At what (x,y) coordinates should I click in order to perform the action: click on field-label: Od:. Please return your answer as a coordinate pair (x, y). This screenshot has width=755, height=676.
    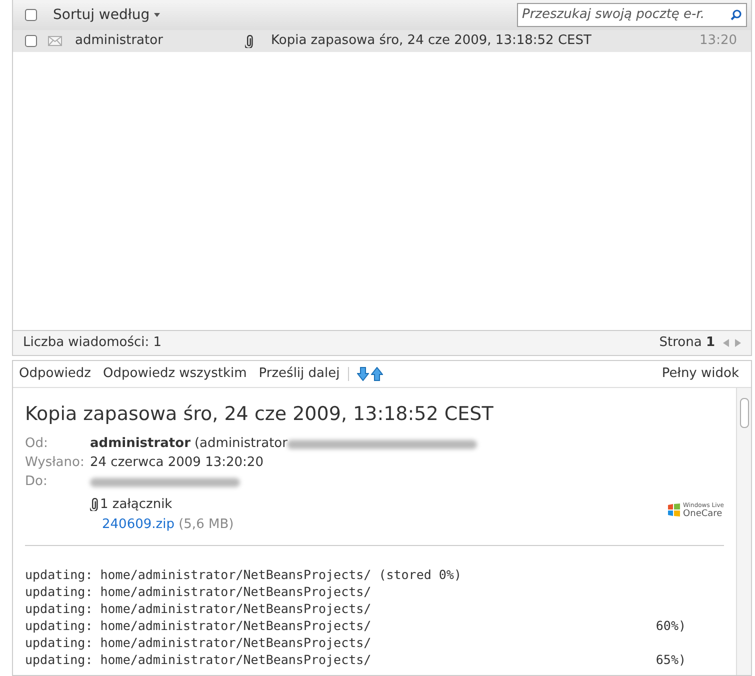
    Looking at the image, I should click on (37, 444).